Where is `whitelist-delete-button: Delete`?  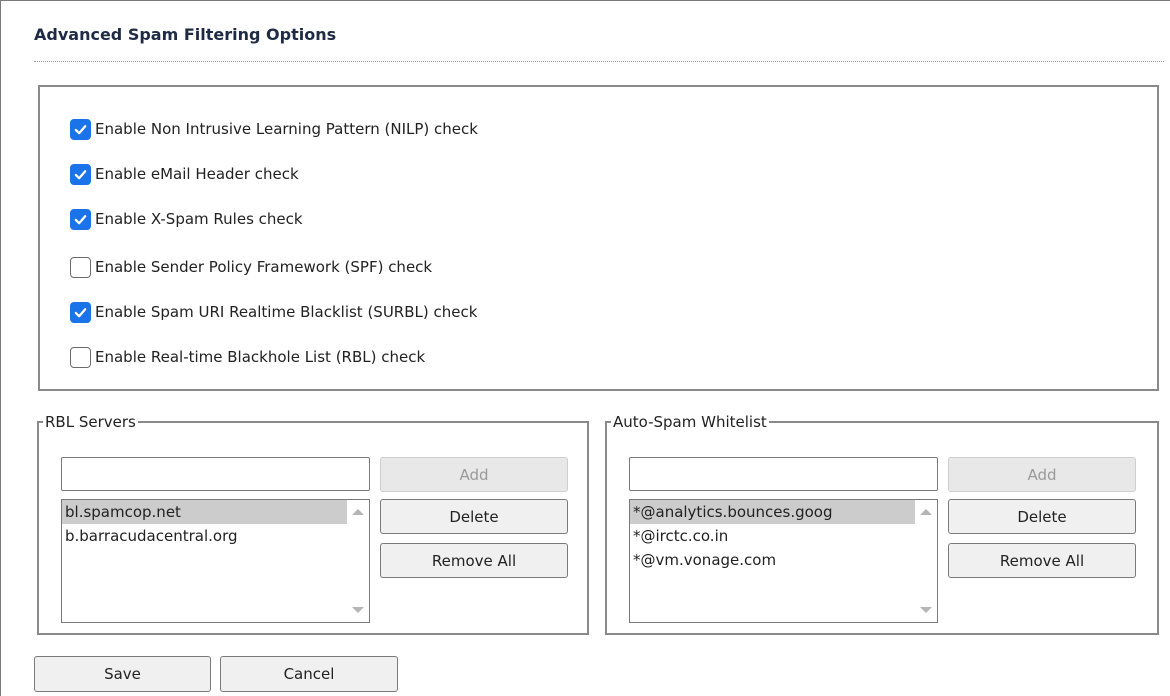
whitelist-delete-button: Delete is located at coordinates (1042, 516).